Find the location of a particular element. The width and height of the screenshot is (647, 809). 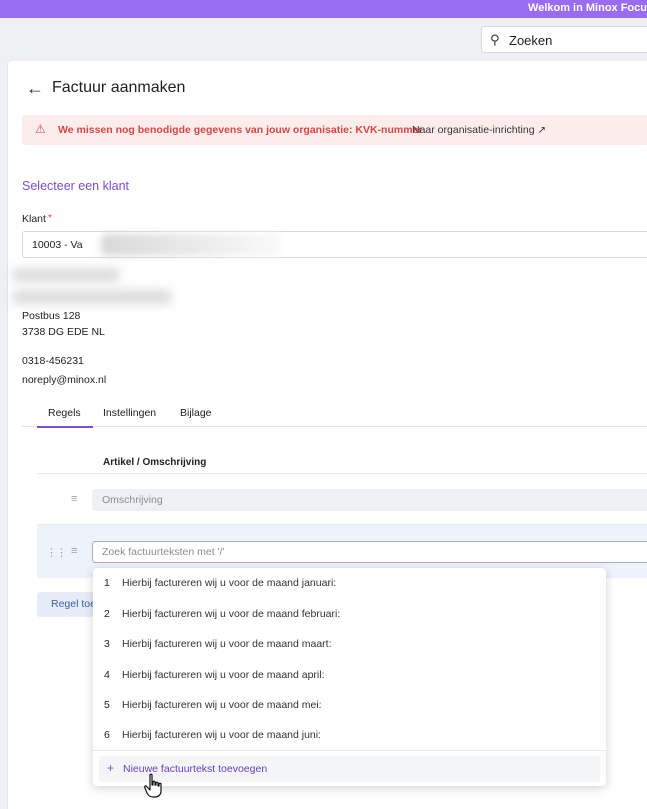

dropdown-item-number: 6 is located at coordinates (107, 735).